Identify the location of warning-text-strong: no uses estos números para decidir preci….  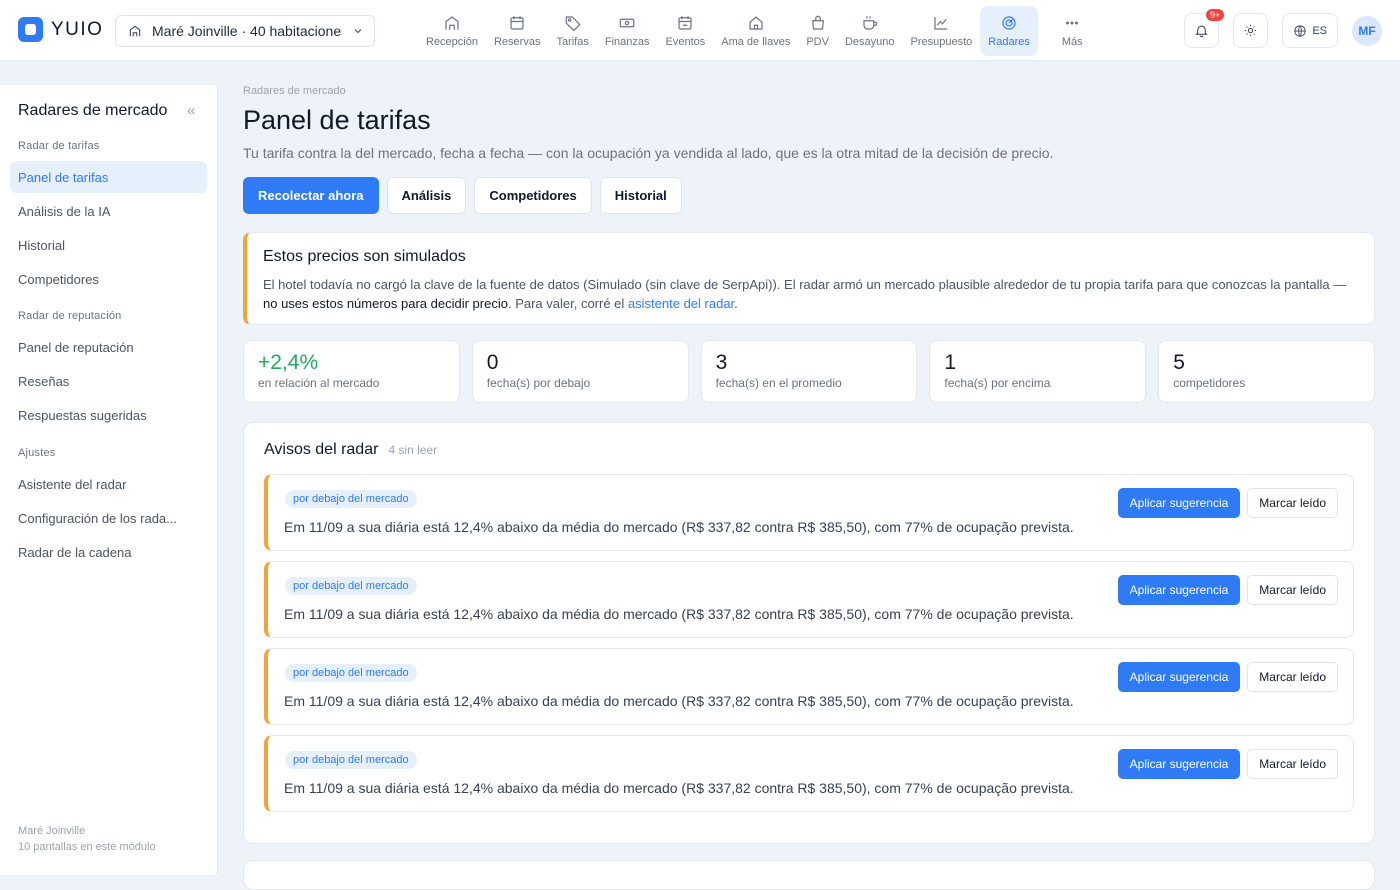
(385, 303).